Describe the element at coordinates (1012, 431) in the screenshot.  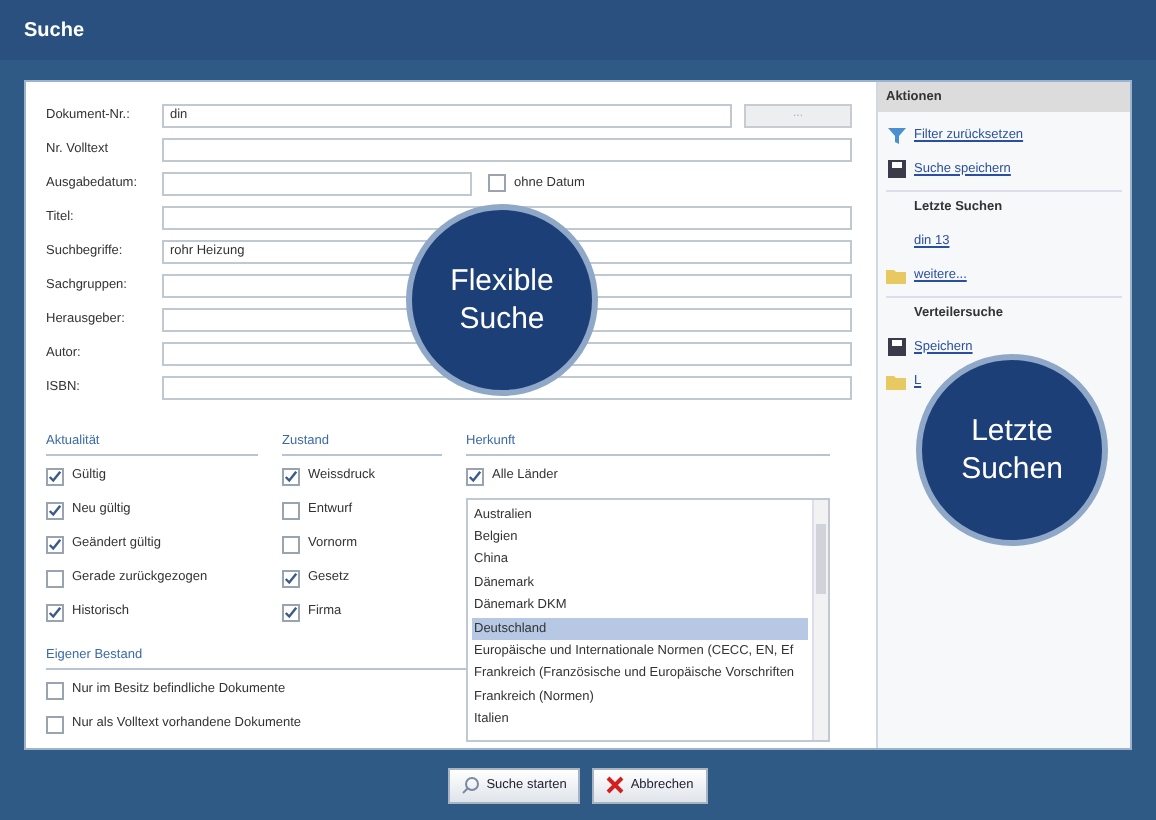
I see `callout-text: Letzte` at that location.